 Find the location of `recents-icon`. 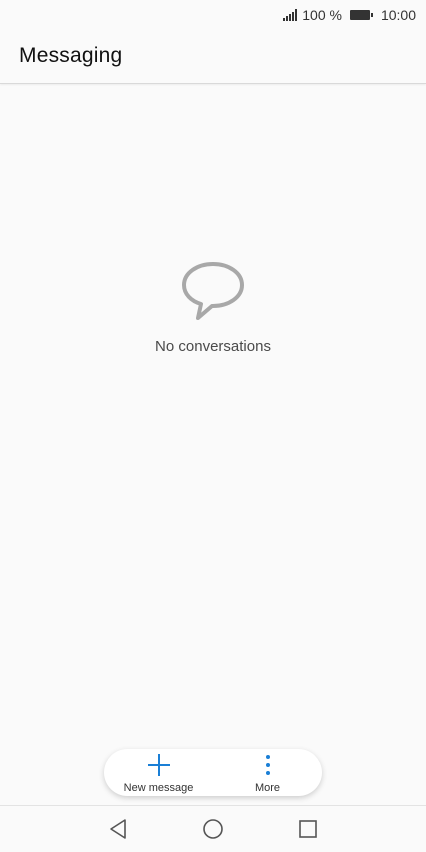

recents-icon is located at coordinates (308, 829).